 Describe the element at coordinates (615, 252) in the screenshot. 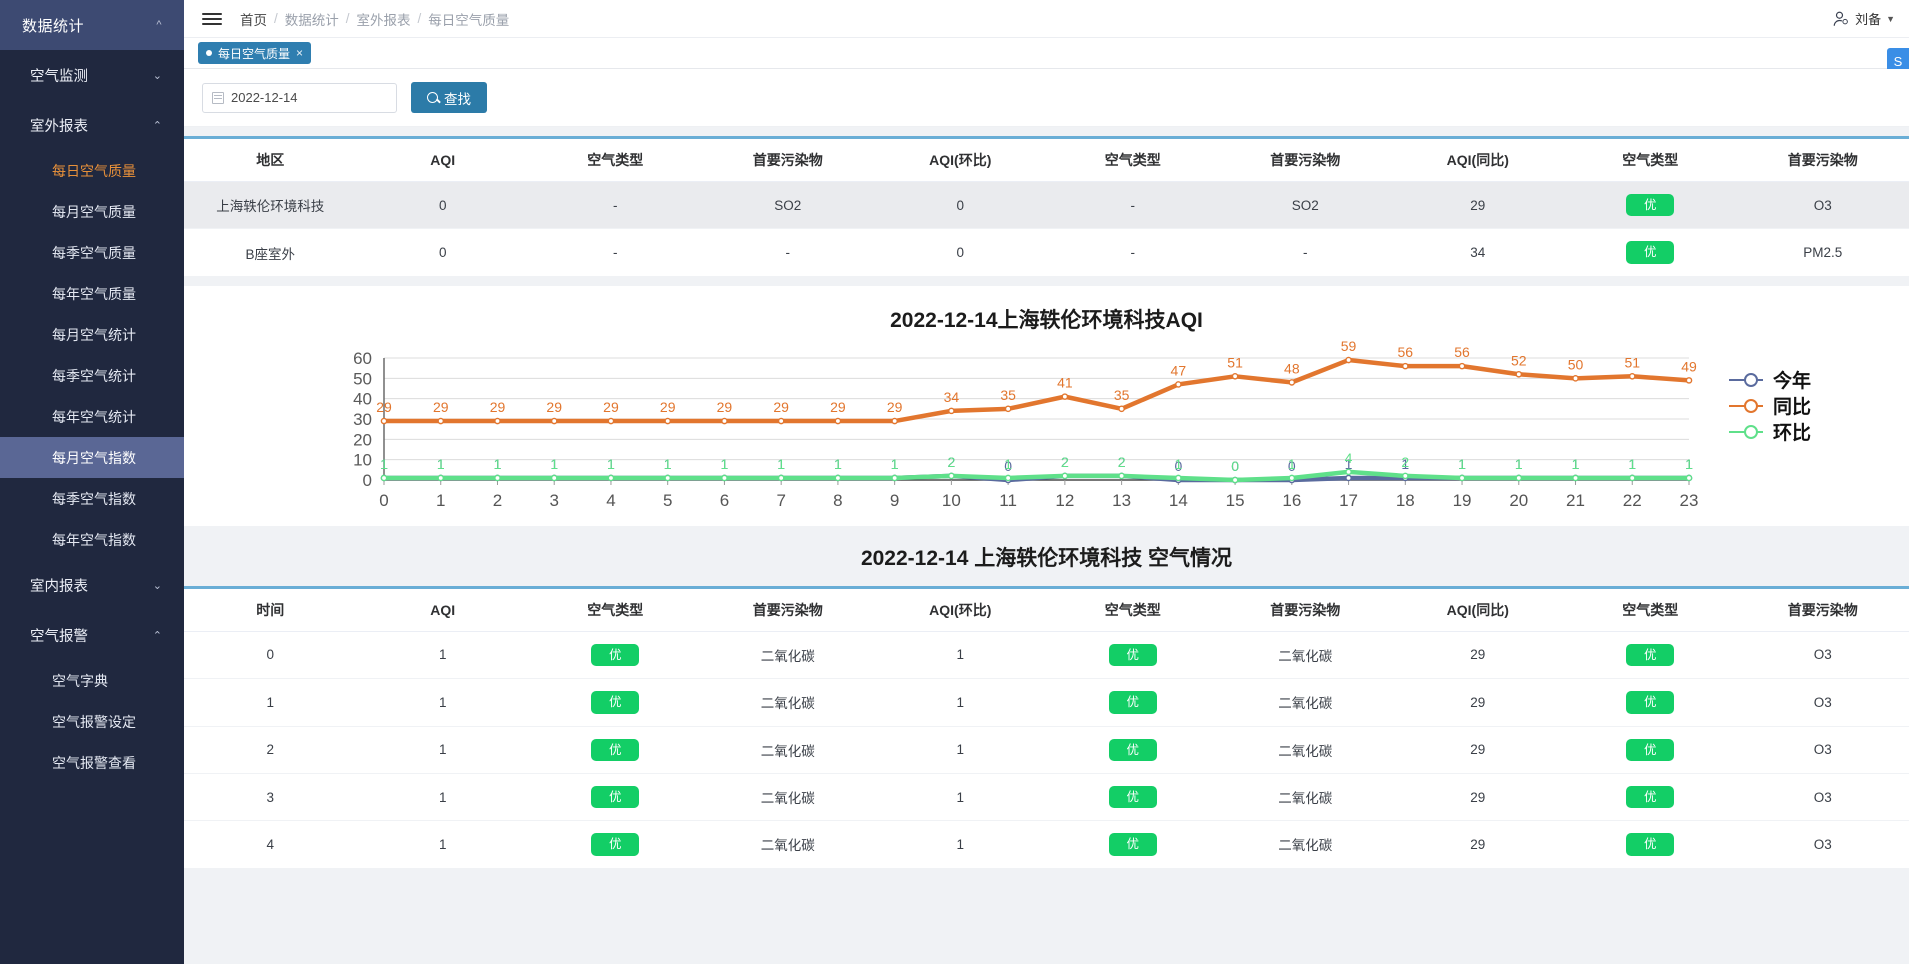

I see `table-cell: -` at that location.